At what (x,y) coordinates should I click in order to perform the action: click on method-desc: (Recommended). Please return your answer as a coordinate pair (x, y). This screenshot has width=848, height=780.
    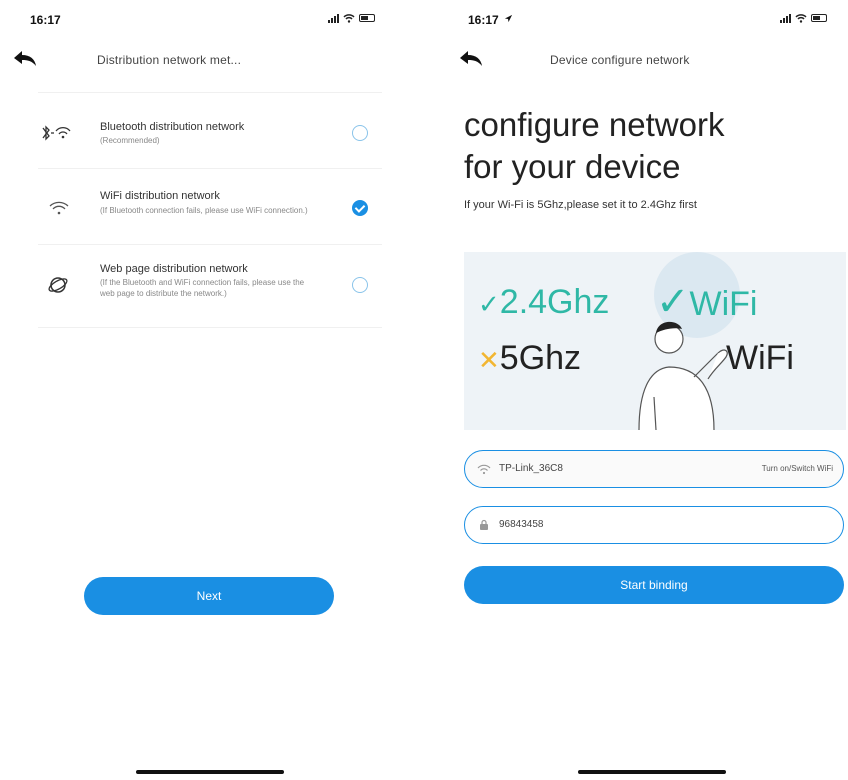
    Looking at the image, I should click on (130, 140).